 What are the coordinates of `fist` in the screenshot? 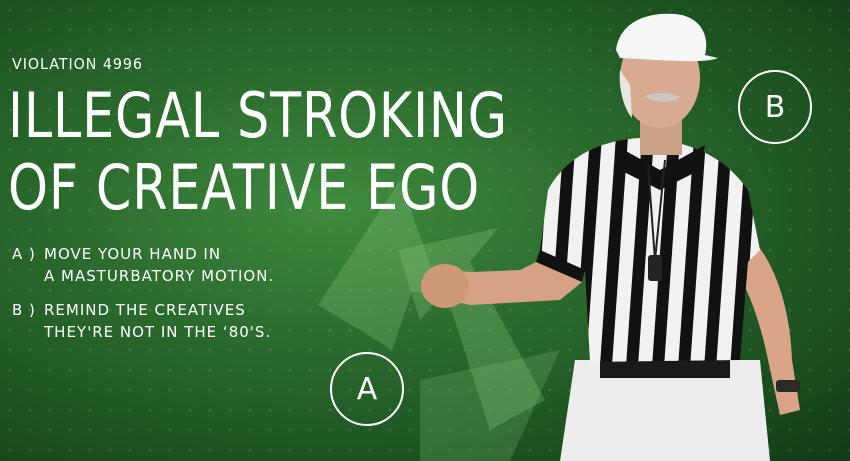 It's located at (445, 286).